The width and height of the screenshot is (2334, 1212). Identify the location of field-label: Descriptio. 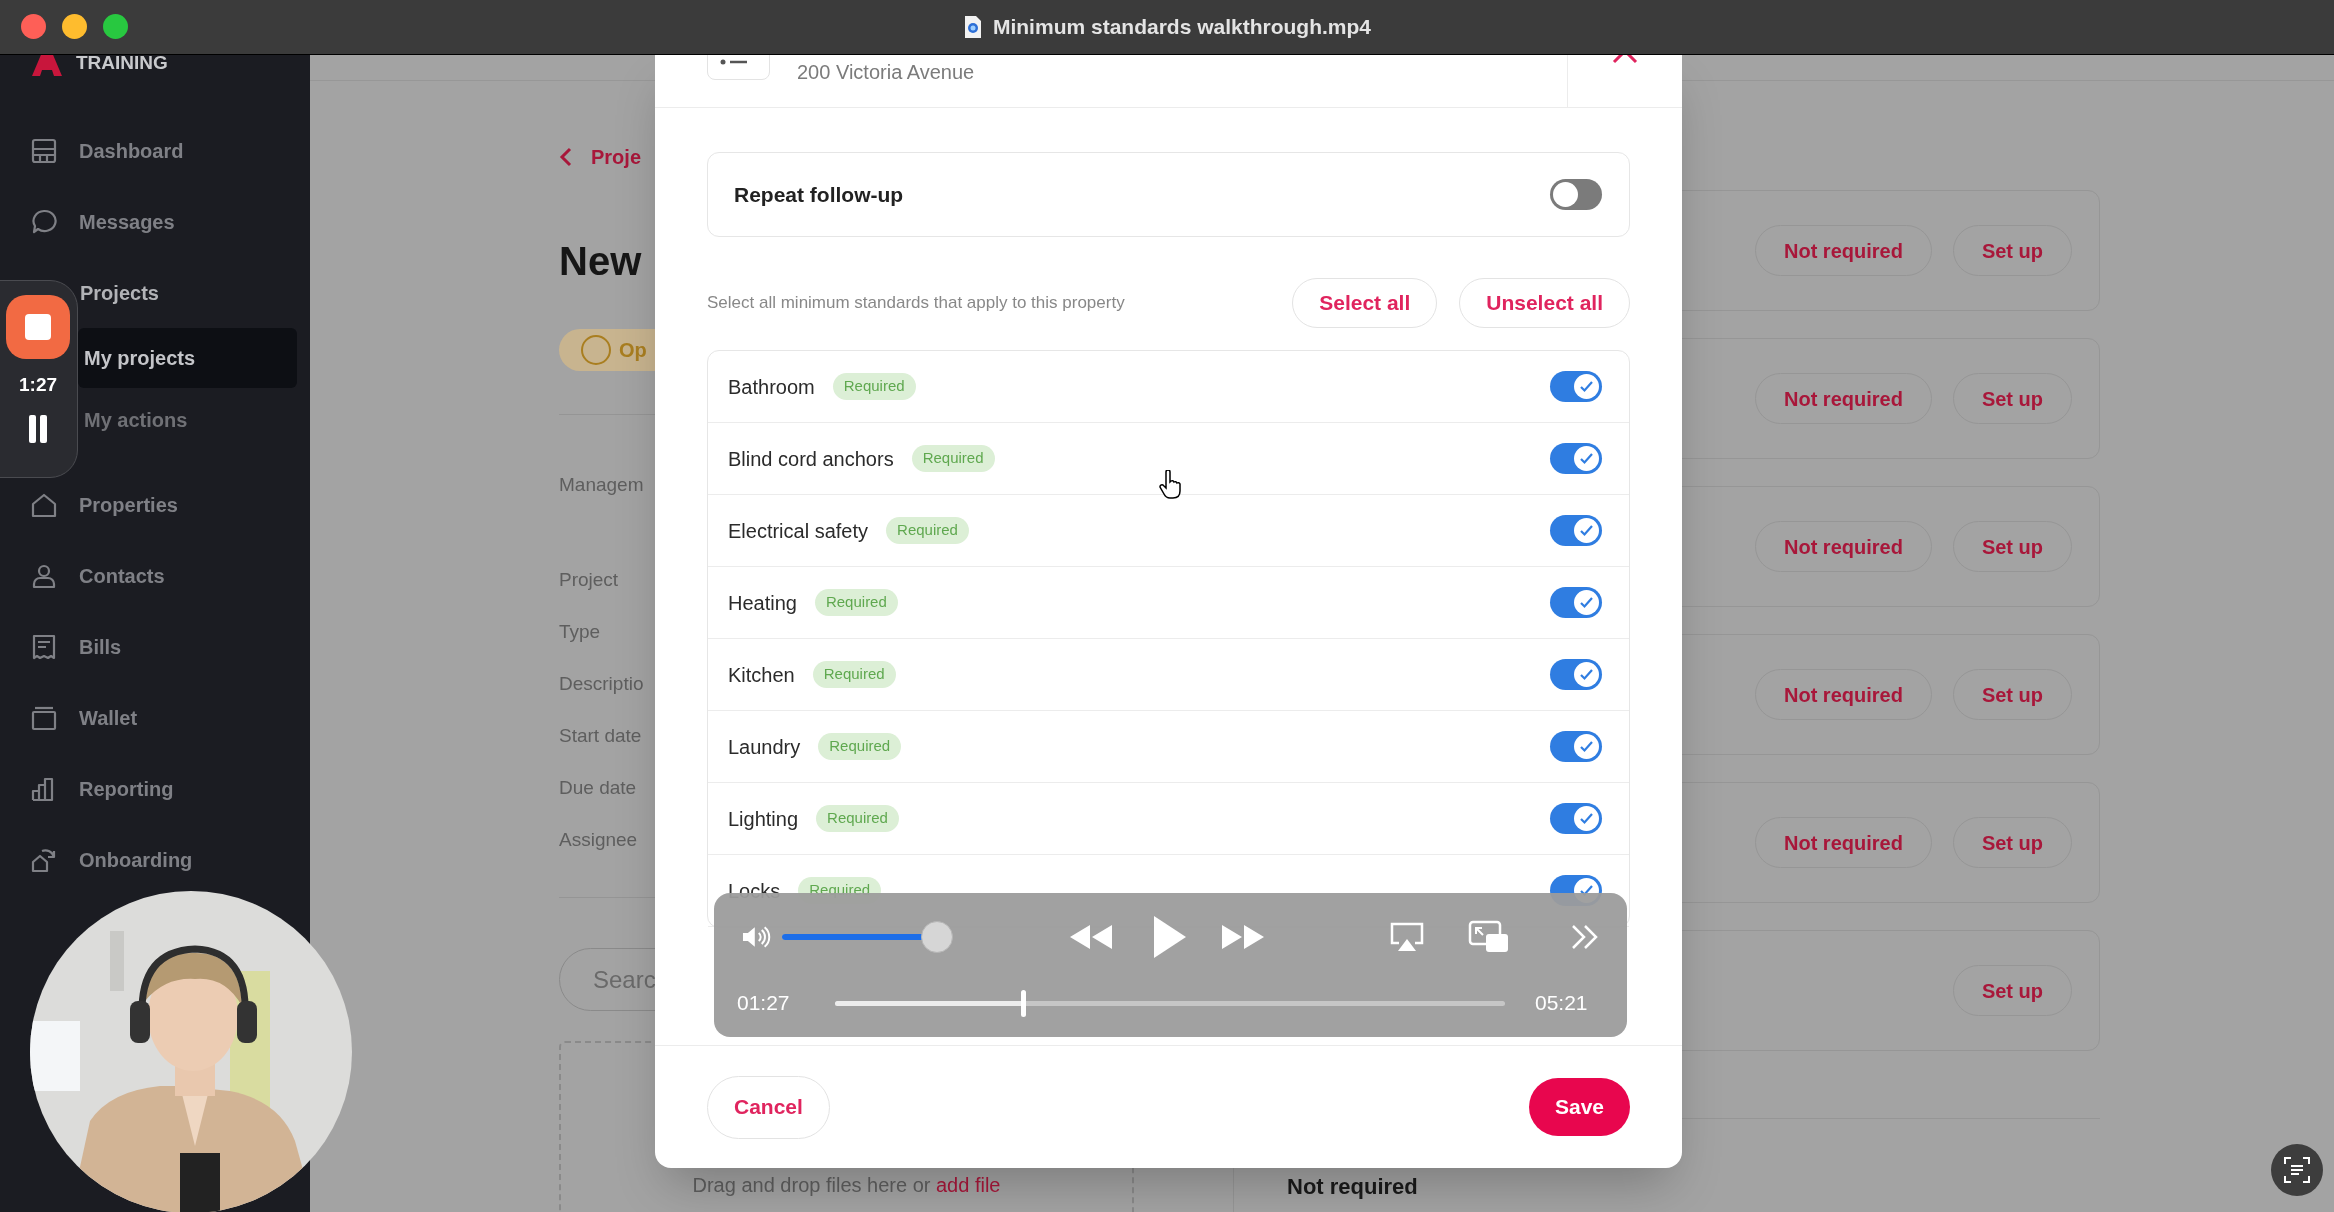
(601, 684).